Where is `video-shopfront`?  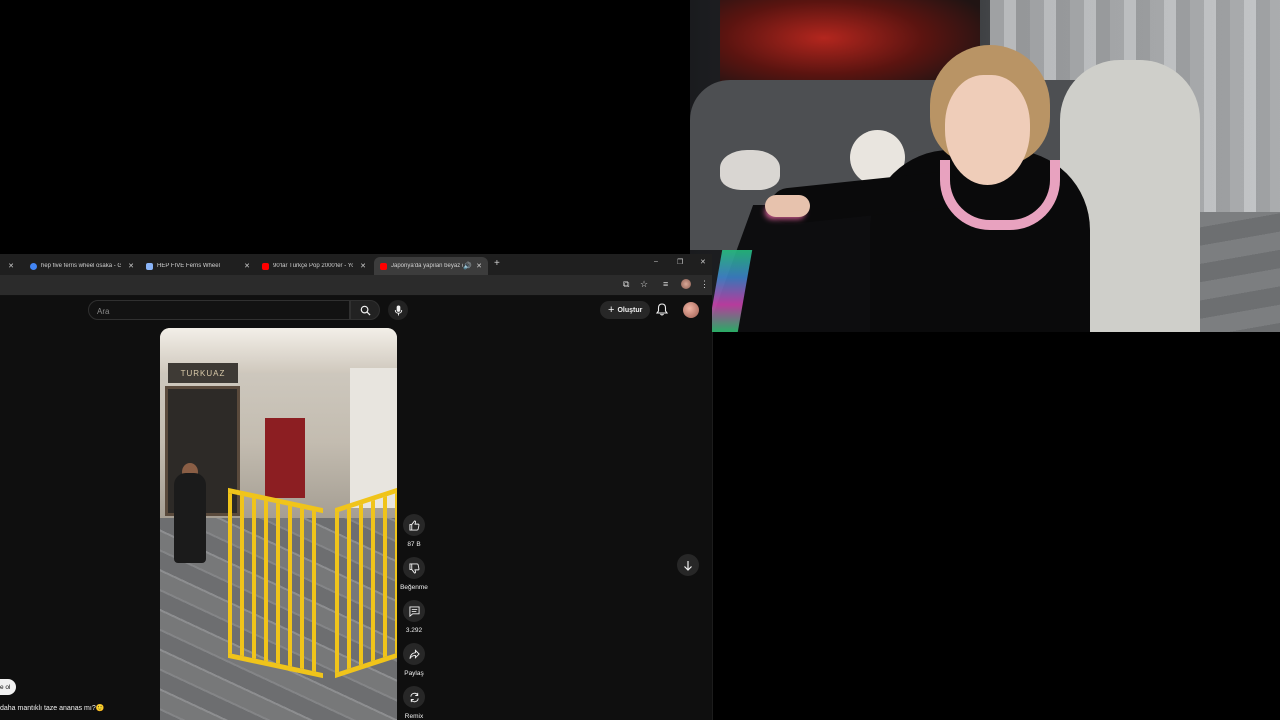
video-shopfront is located at coordinates (285, 458).